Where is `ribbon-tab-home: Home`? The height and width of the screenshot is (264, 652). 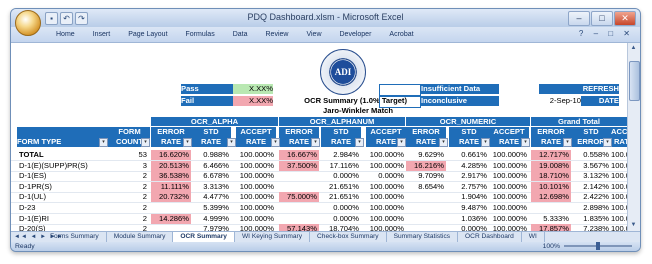
ribbon-tab-home: Home is located at coordinates (65, 34).